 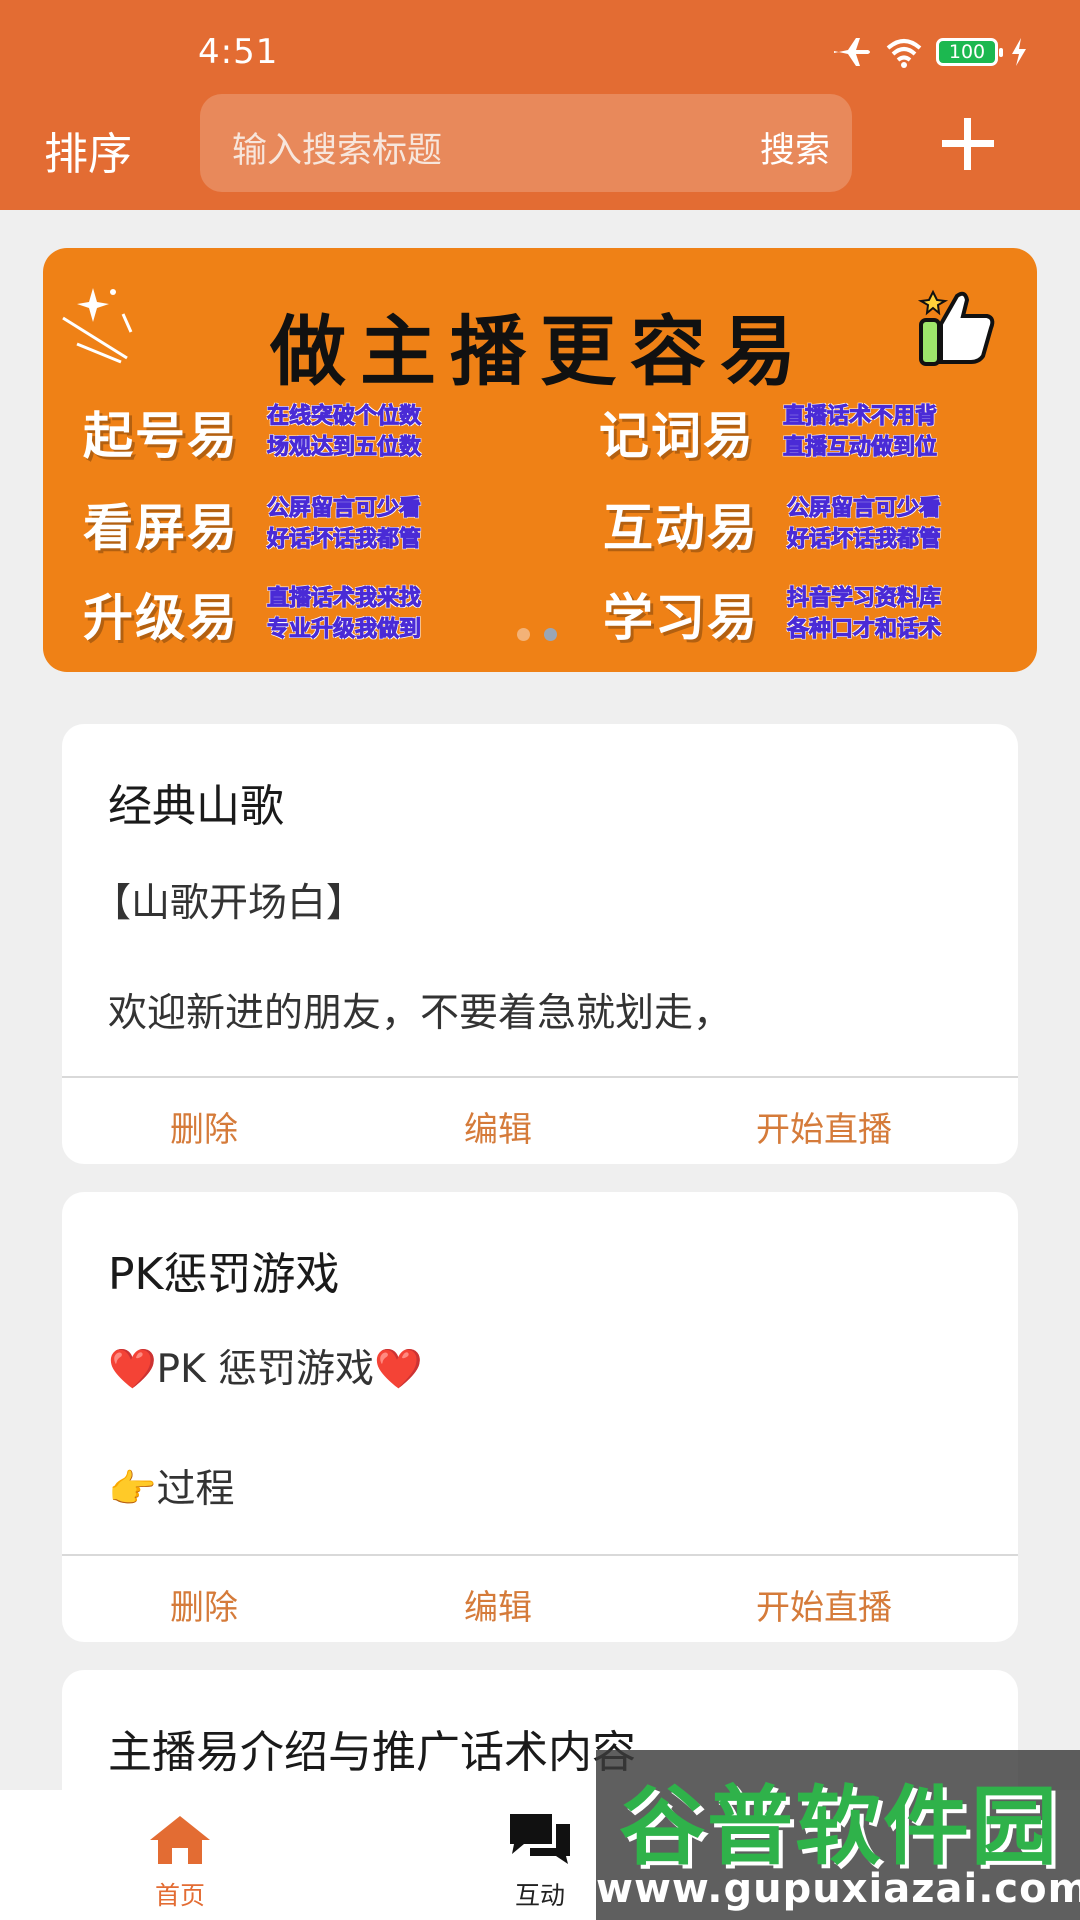 What do you see at coordinates (968, 144) in the screenshot?
I see `add-icon` at bounding box center [968, 144].